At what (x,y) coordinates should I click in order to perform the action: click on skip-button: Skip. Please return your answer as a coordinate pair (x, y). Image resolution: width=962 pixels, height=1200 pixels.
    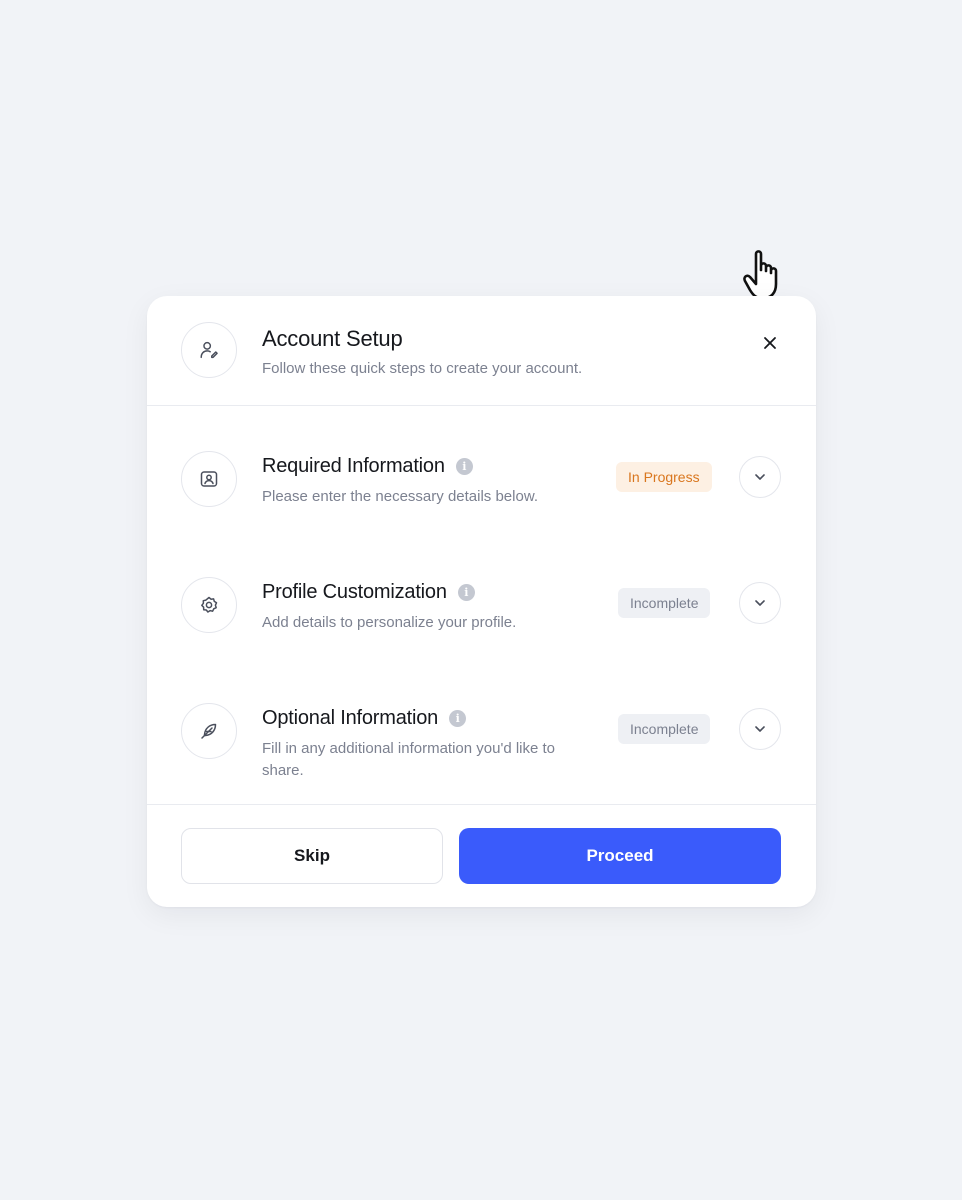
    Looking at the image, I should click on (312, 856).